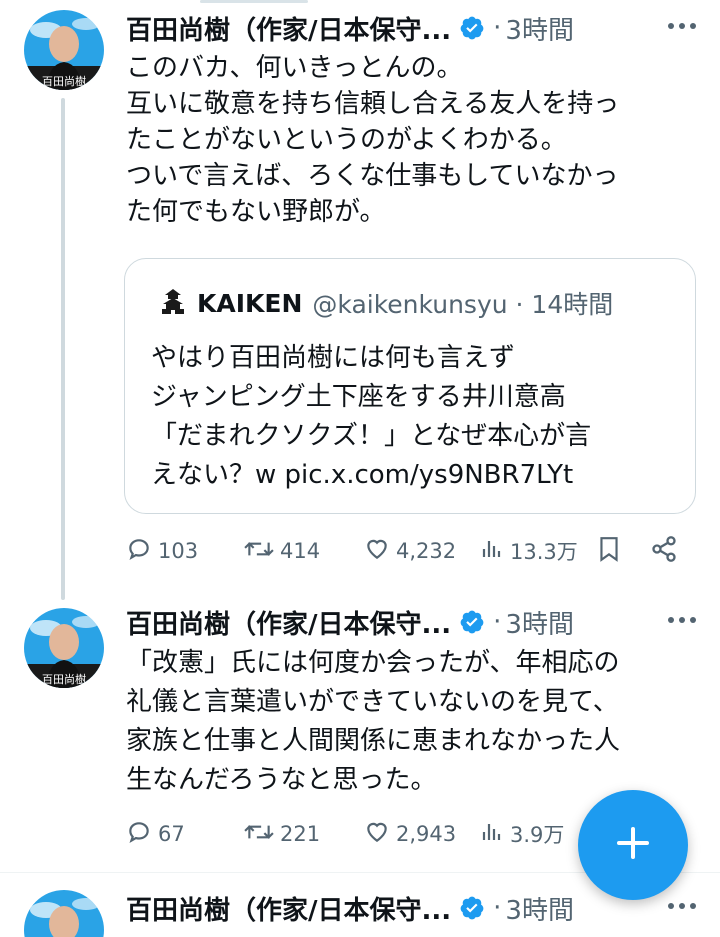 This screenshot has height=937, width=720. What do you see at coordinates (371, 436) in the screenshot?
I see `quoted-text-line: 「だまれクソクズ！」となぜ本心が言` at bounding box center [371, 436].